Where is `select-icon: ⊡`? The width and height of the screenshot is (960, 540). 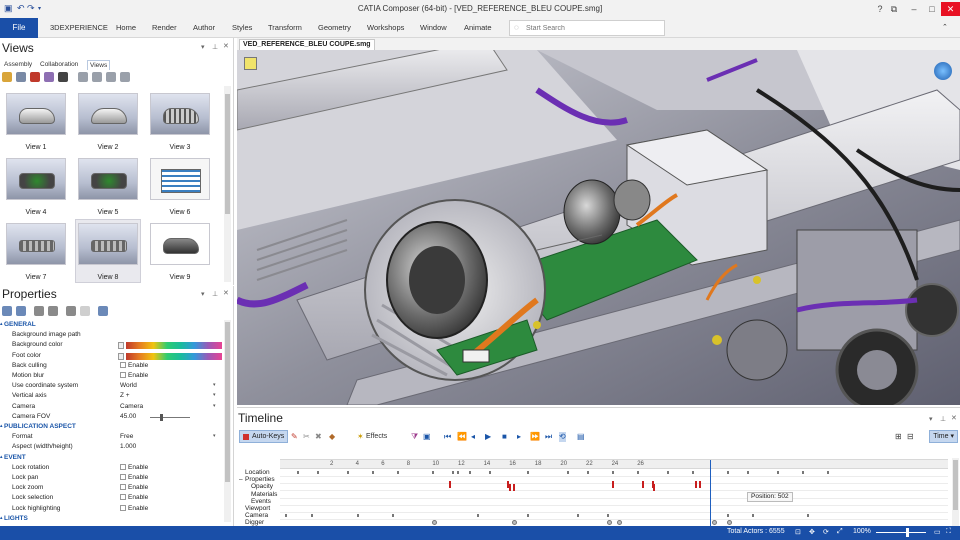 select-icon: ⊡ is located at coordinates (798, 532).